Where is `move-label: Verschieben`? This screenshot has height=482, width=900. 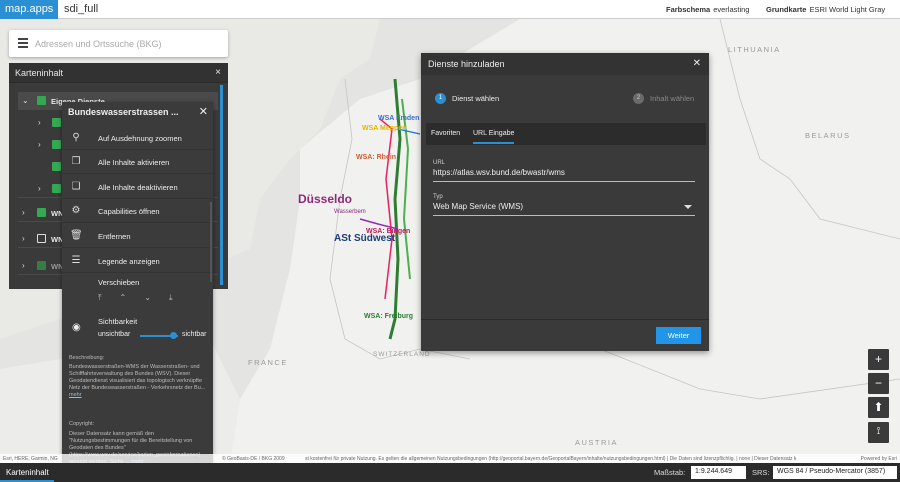
move-label: Verschieben is located at coordinates (119, 282).